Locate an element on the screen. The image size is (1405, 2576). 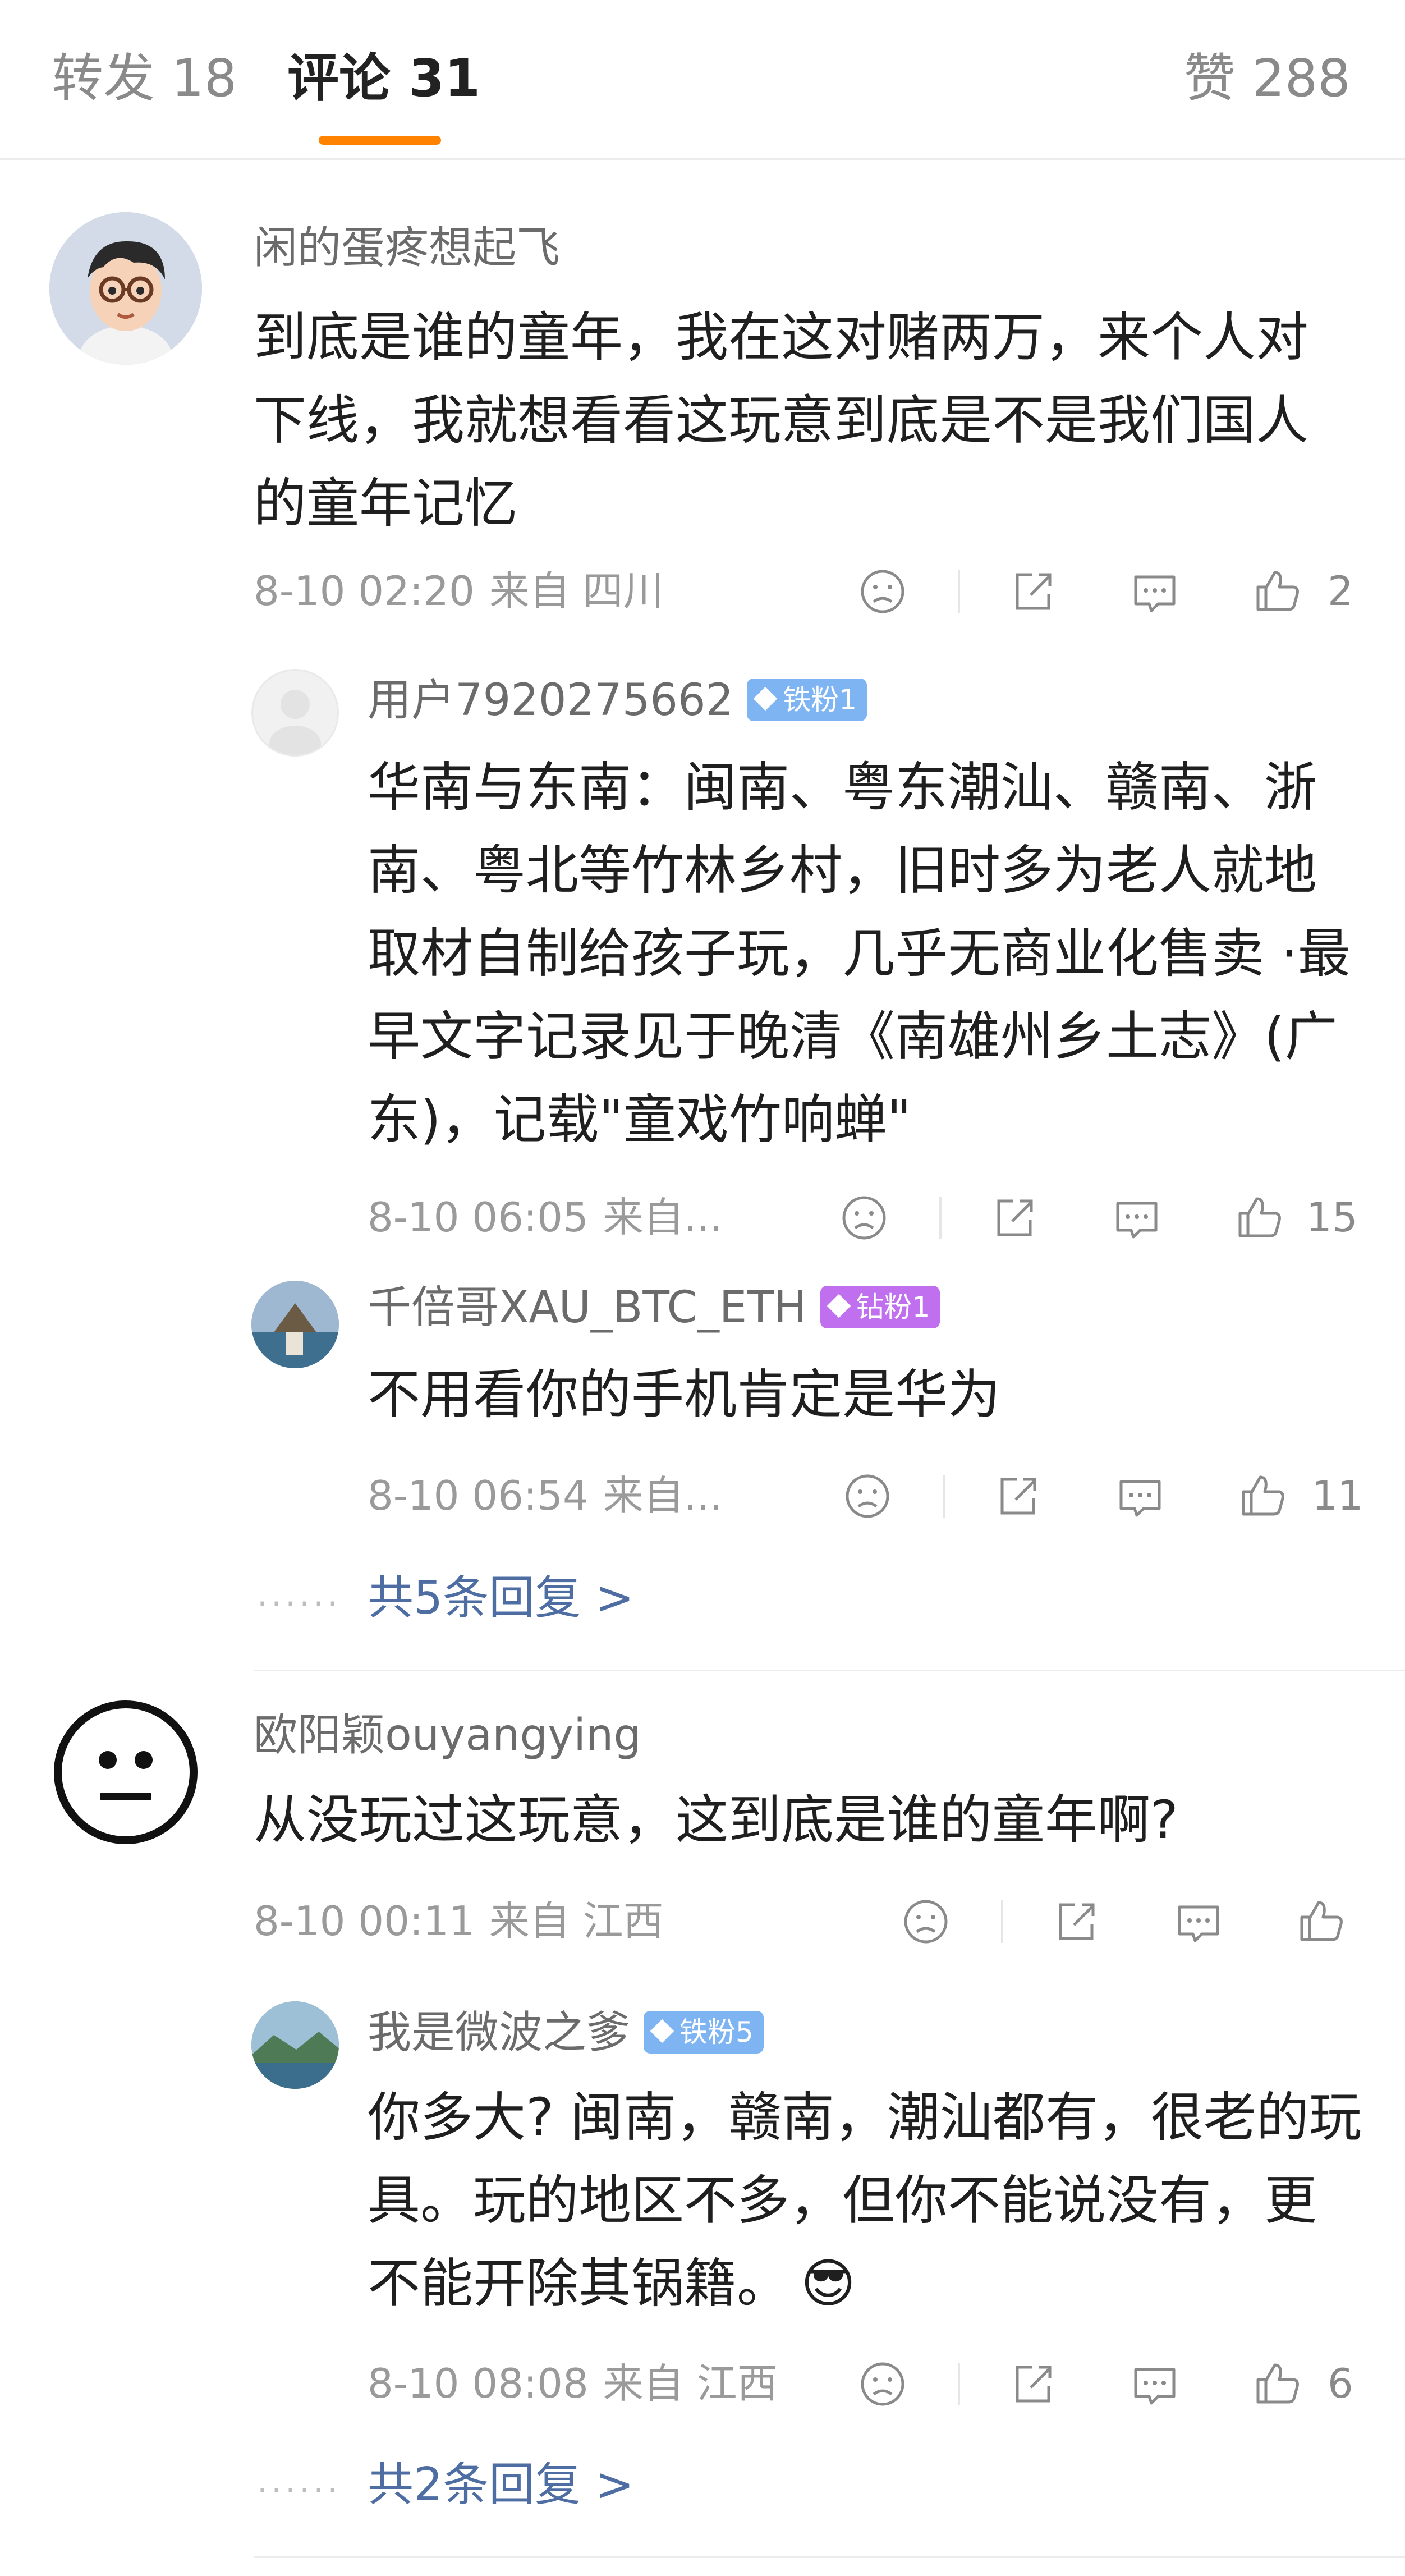
reply-username-text: 千倍哥XAU_BTC_ETH is located at coordinates (587, 1307).